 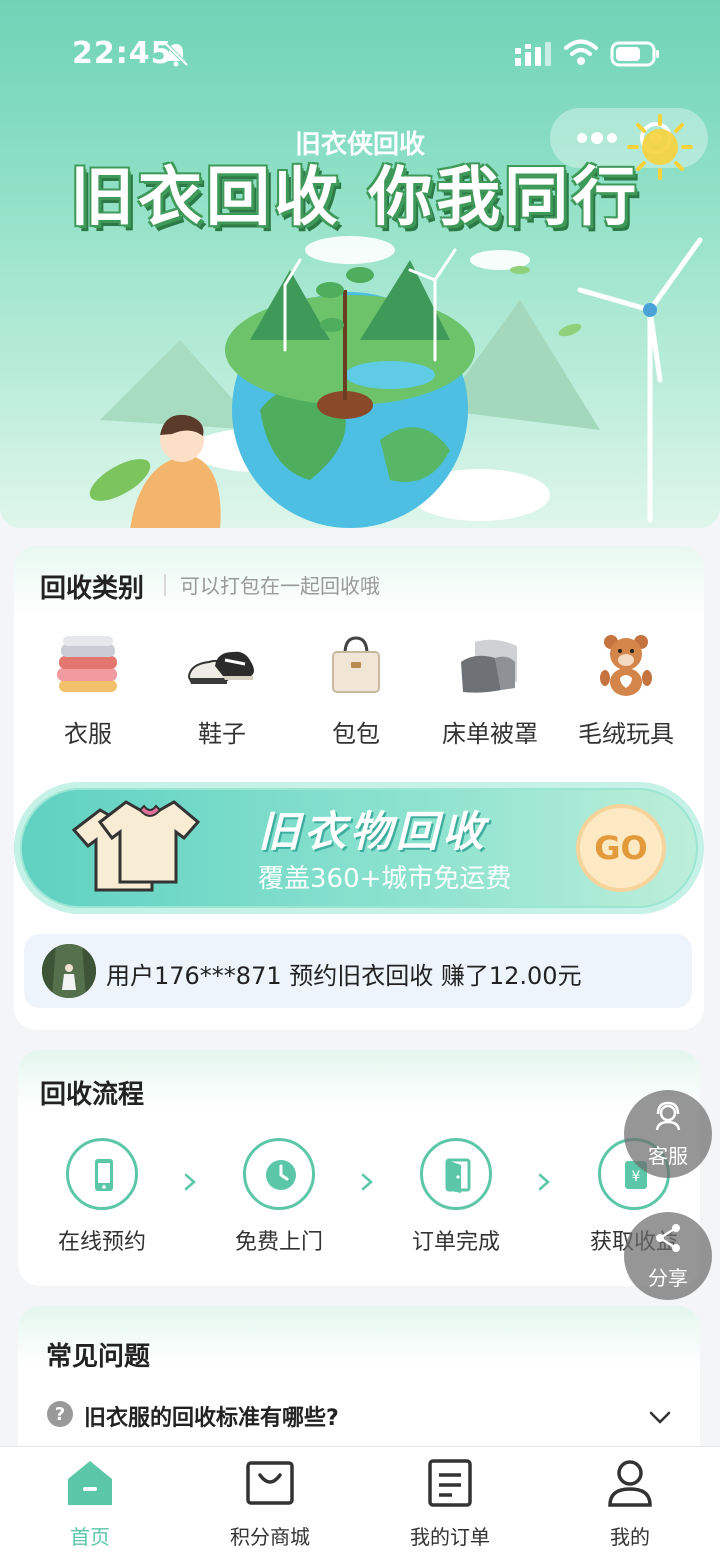 What do you see at coordinates (69, 971) in the screenshot?
I see `avatar` at bounding box center [69, 971].